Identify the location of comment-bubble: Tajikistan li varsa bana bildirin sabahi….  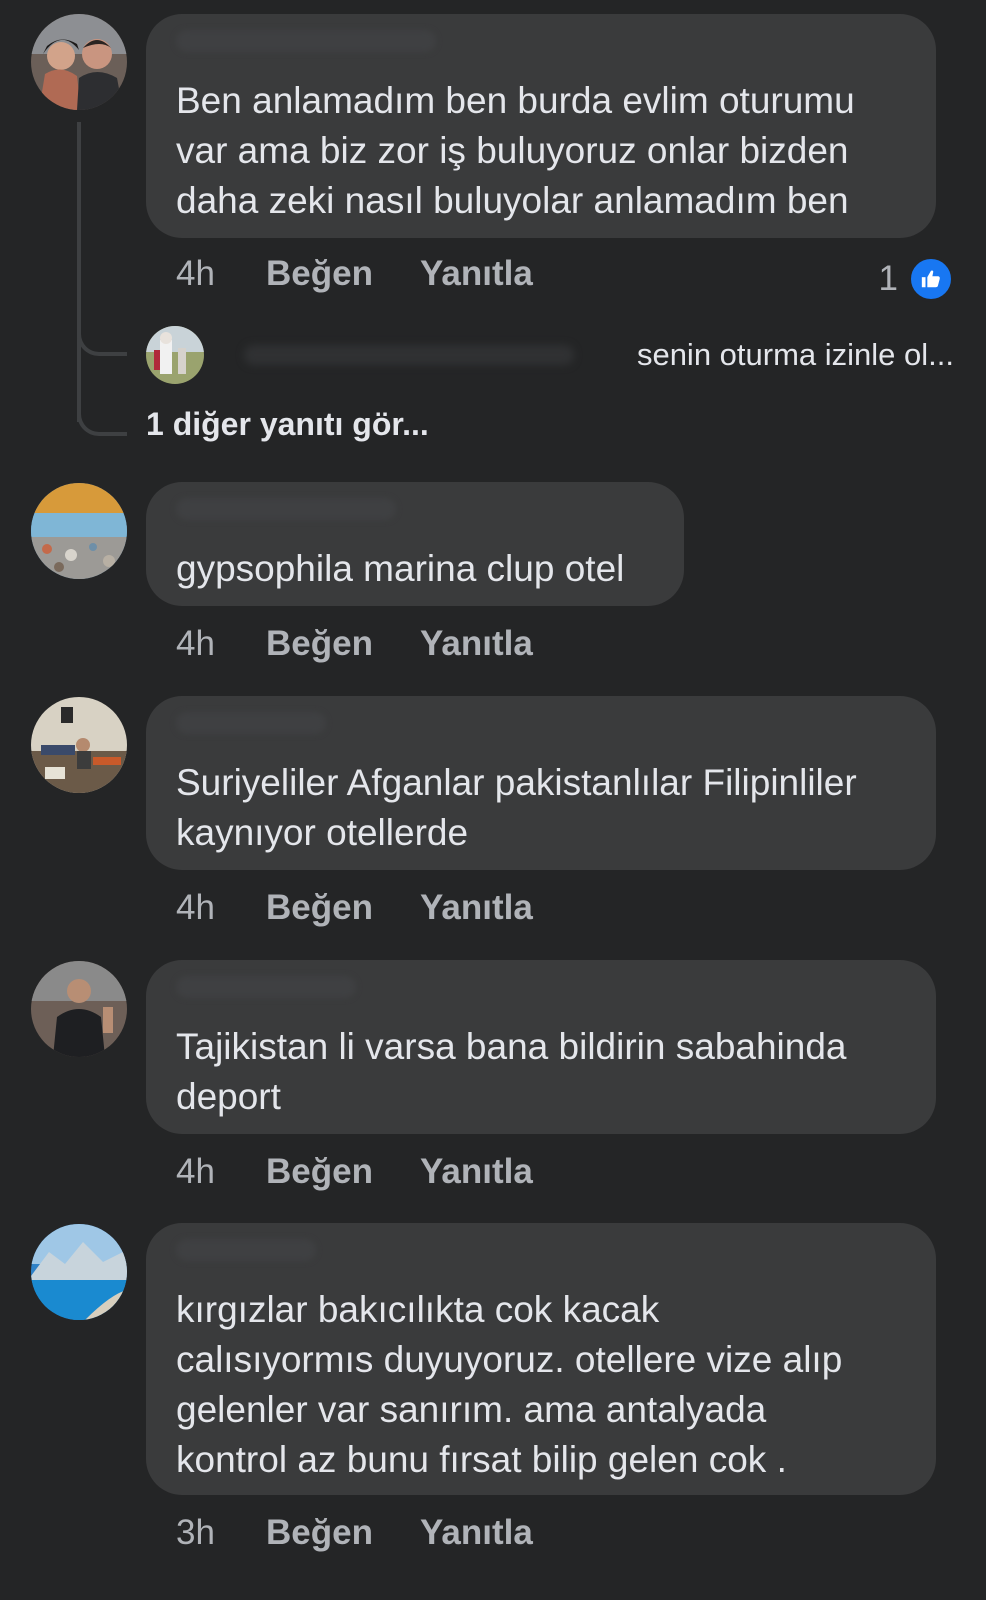
(541, 1047).